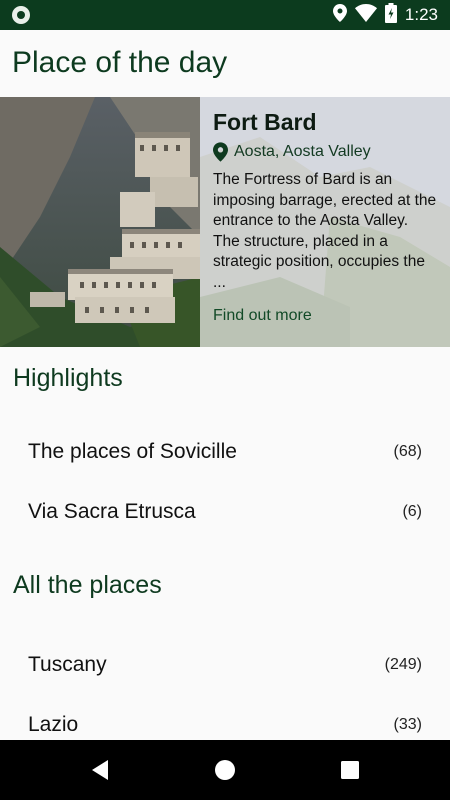 This screenshot has height=800, width=450. I want to click on list-item-label: Lazio, so click(53, 724).